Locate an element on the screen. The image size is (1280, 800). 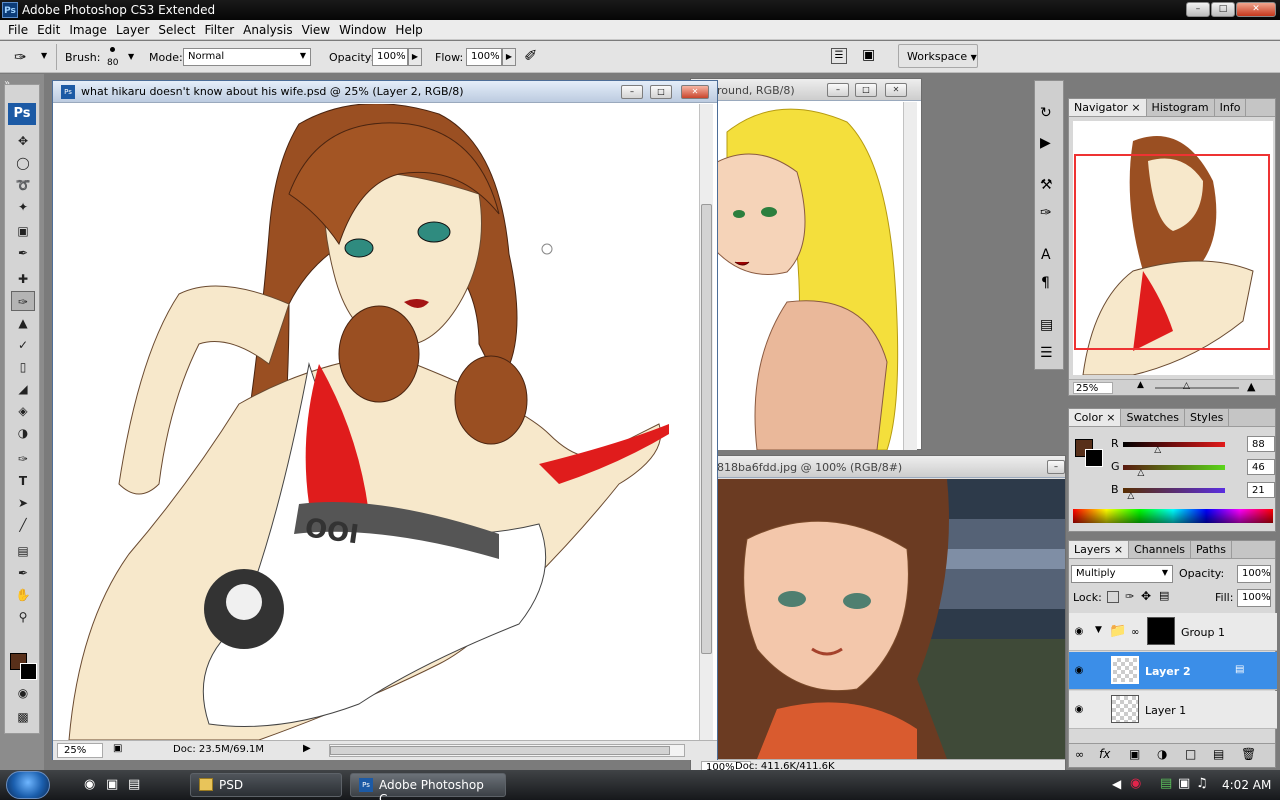
tab-histogram: Histogram is located at coordinates (1181, 107).